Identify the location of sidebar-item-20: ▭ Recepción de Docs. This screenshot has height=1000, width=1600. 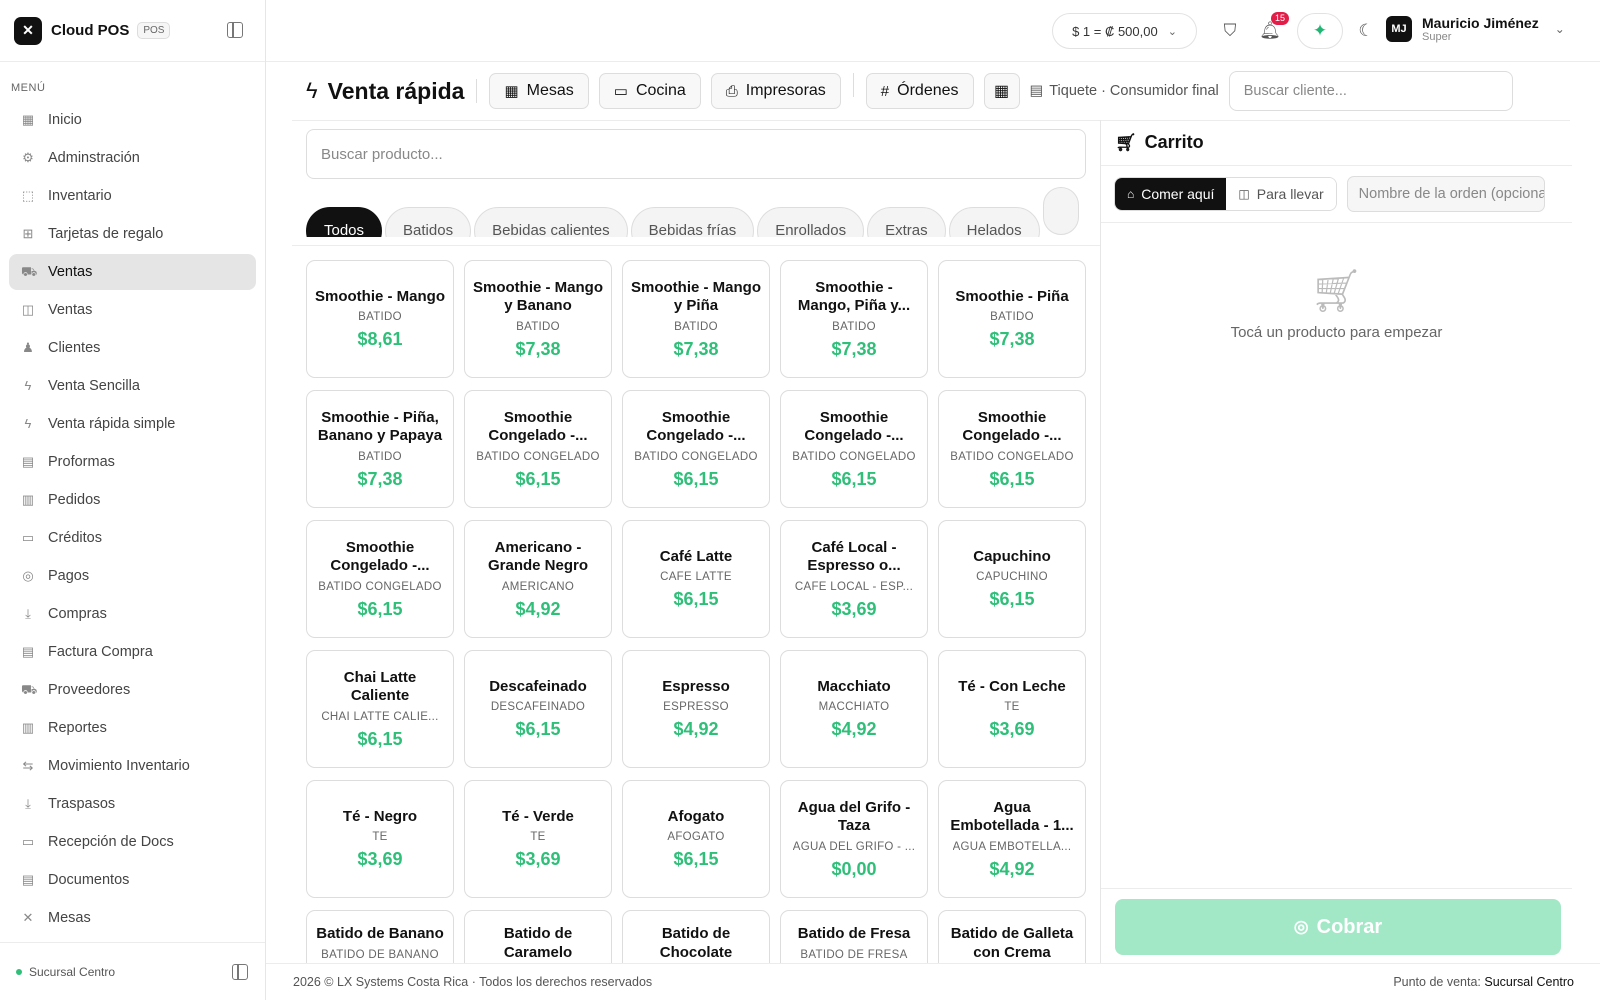
(132, 842).